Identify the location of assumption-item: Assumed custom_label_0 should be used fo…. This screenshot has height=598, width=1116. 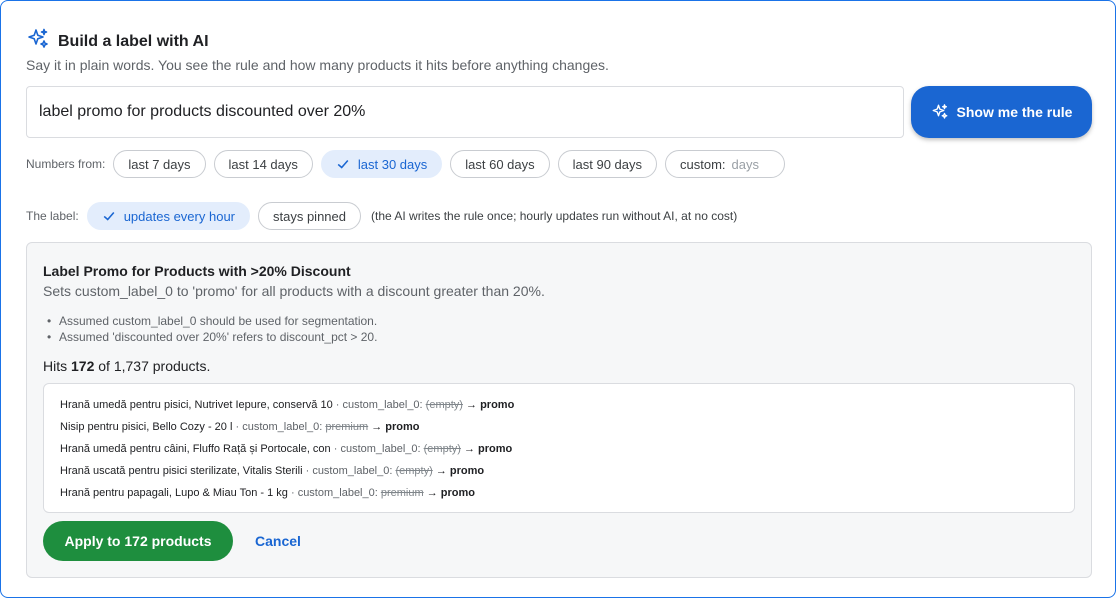
(210, 321).